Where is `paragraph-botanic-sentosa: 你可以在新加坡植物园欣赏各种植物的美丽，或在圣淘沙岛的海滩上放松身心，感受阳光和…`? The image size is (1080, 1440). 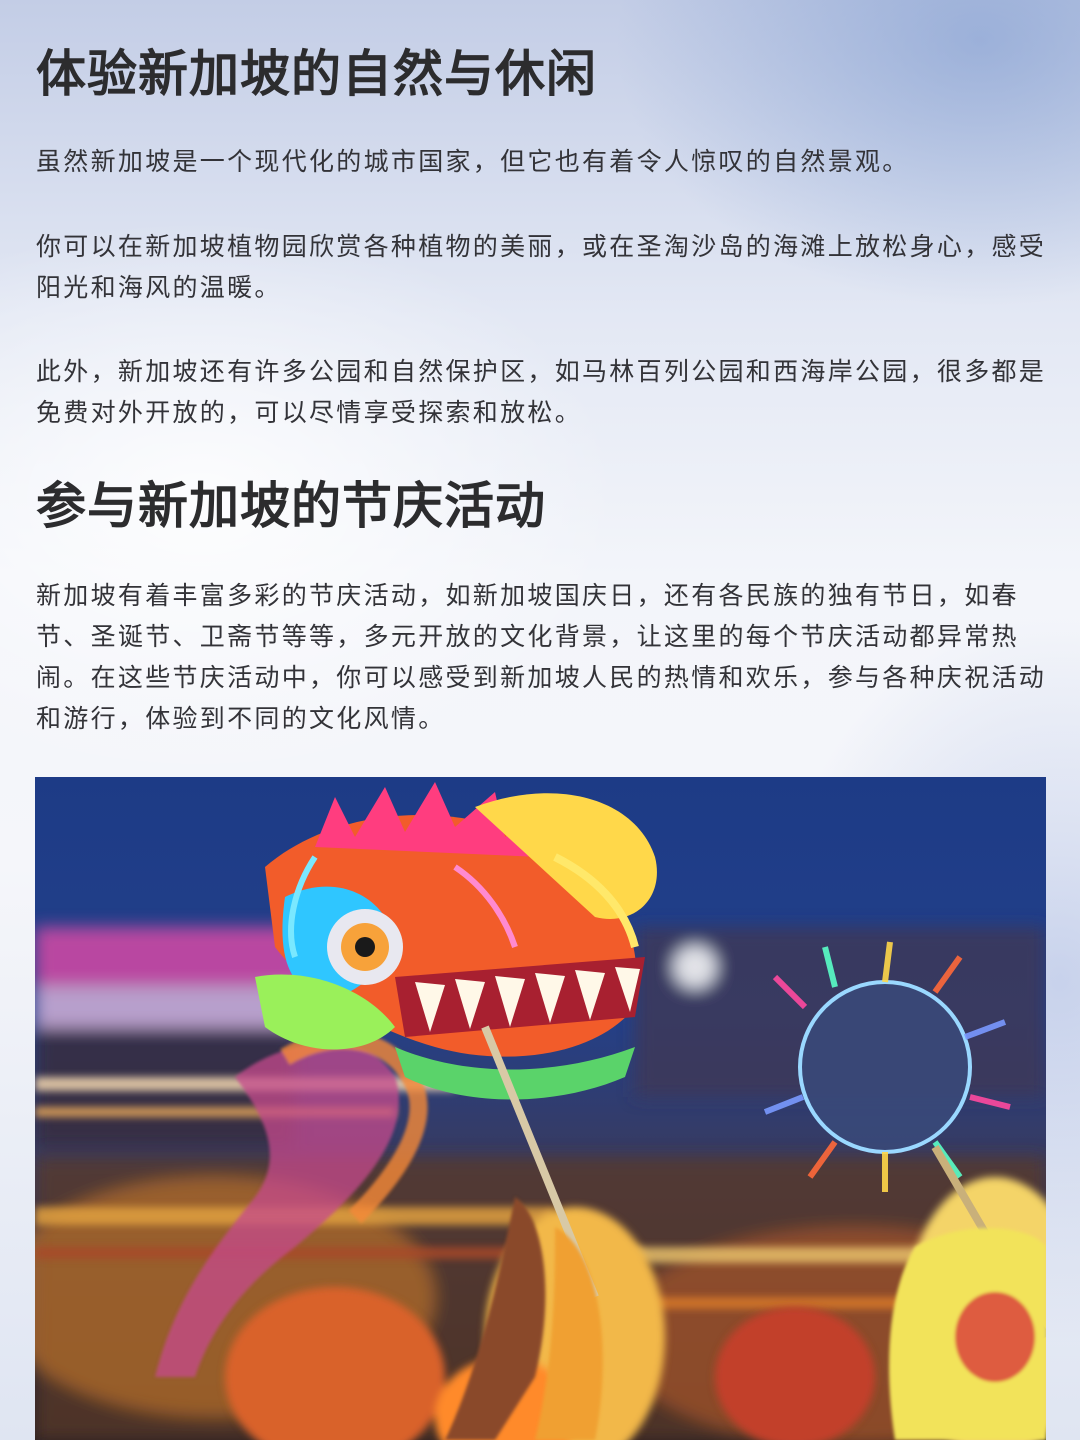
paragraph-botanic-sentosa: 你可以在新加坡植物园欣赏各种植物的美丽，或在圣淘沙岛的海滩上放松身心，感受阳光和… is located at coordinates (541, 267).